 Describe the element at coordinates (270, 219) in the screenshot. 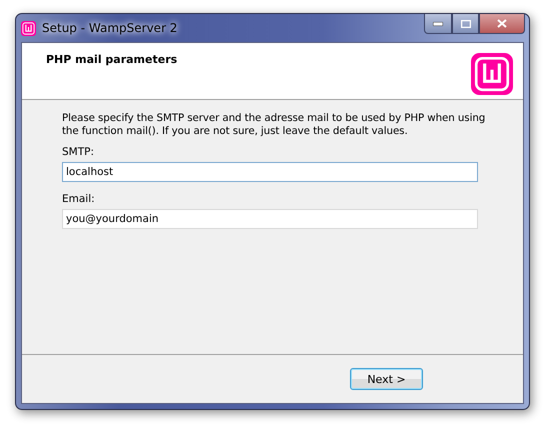

I see `input-field: you@yourdomain` at that location.